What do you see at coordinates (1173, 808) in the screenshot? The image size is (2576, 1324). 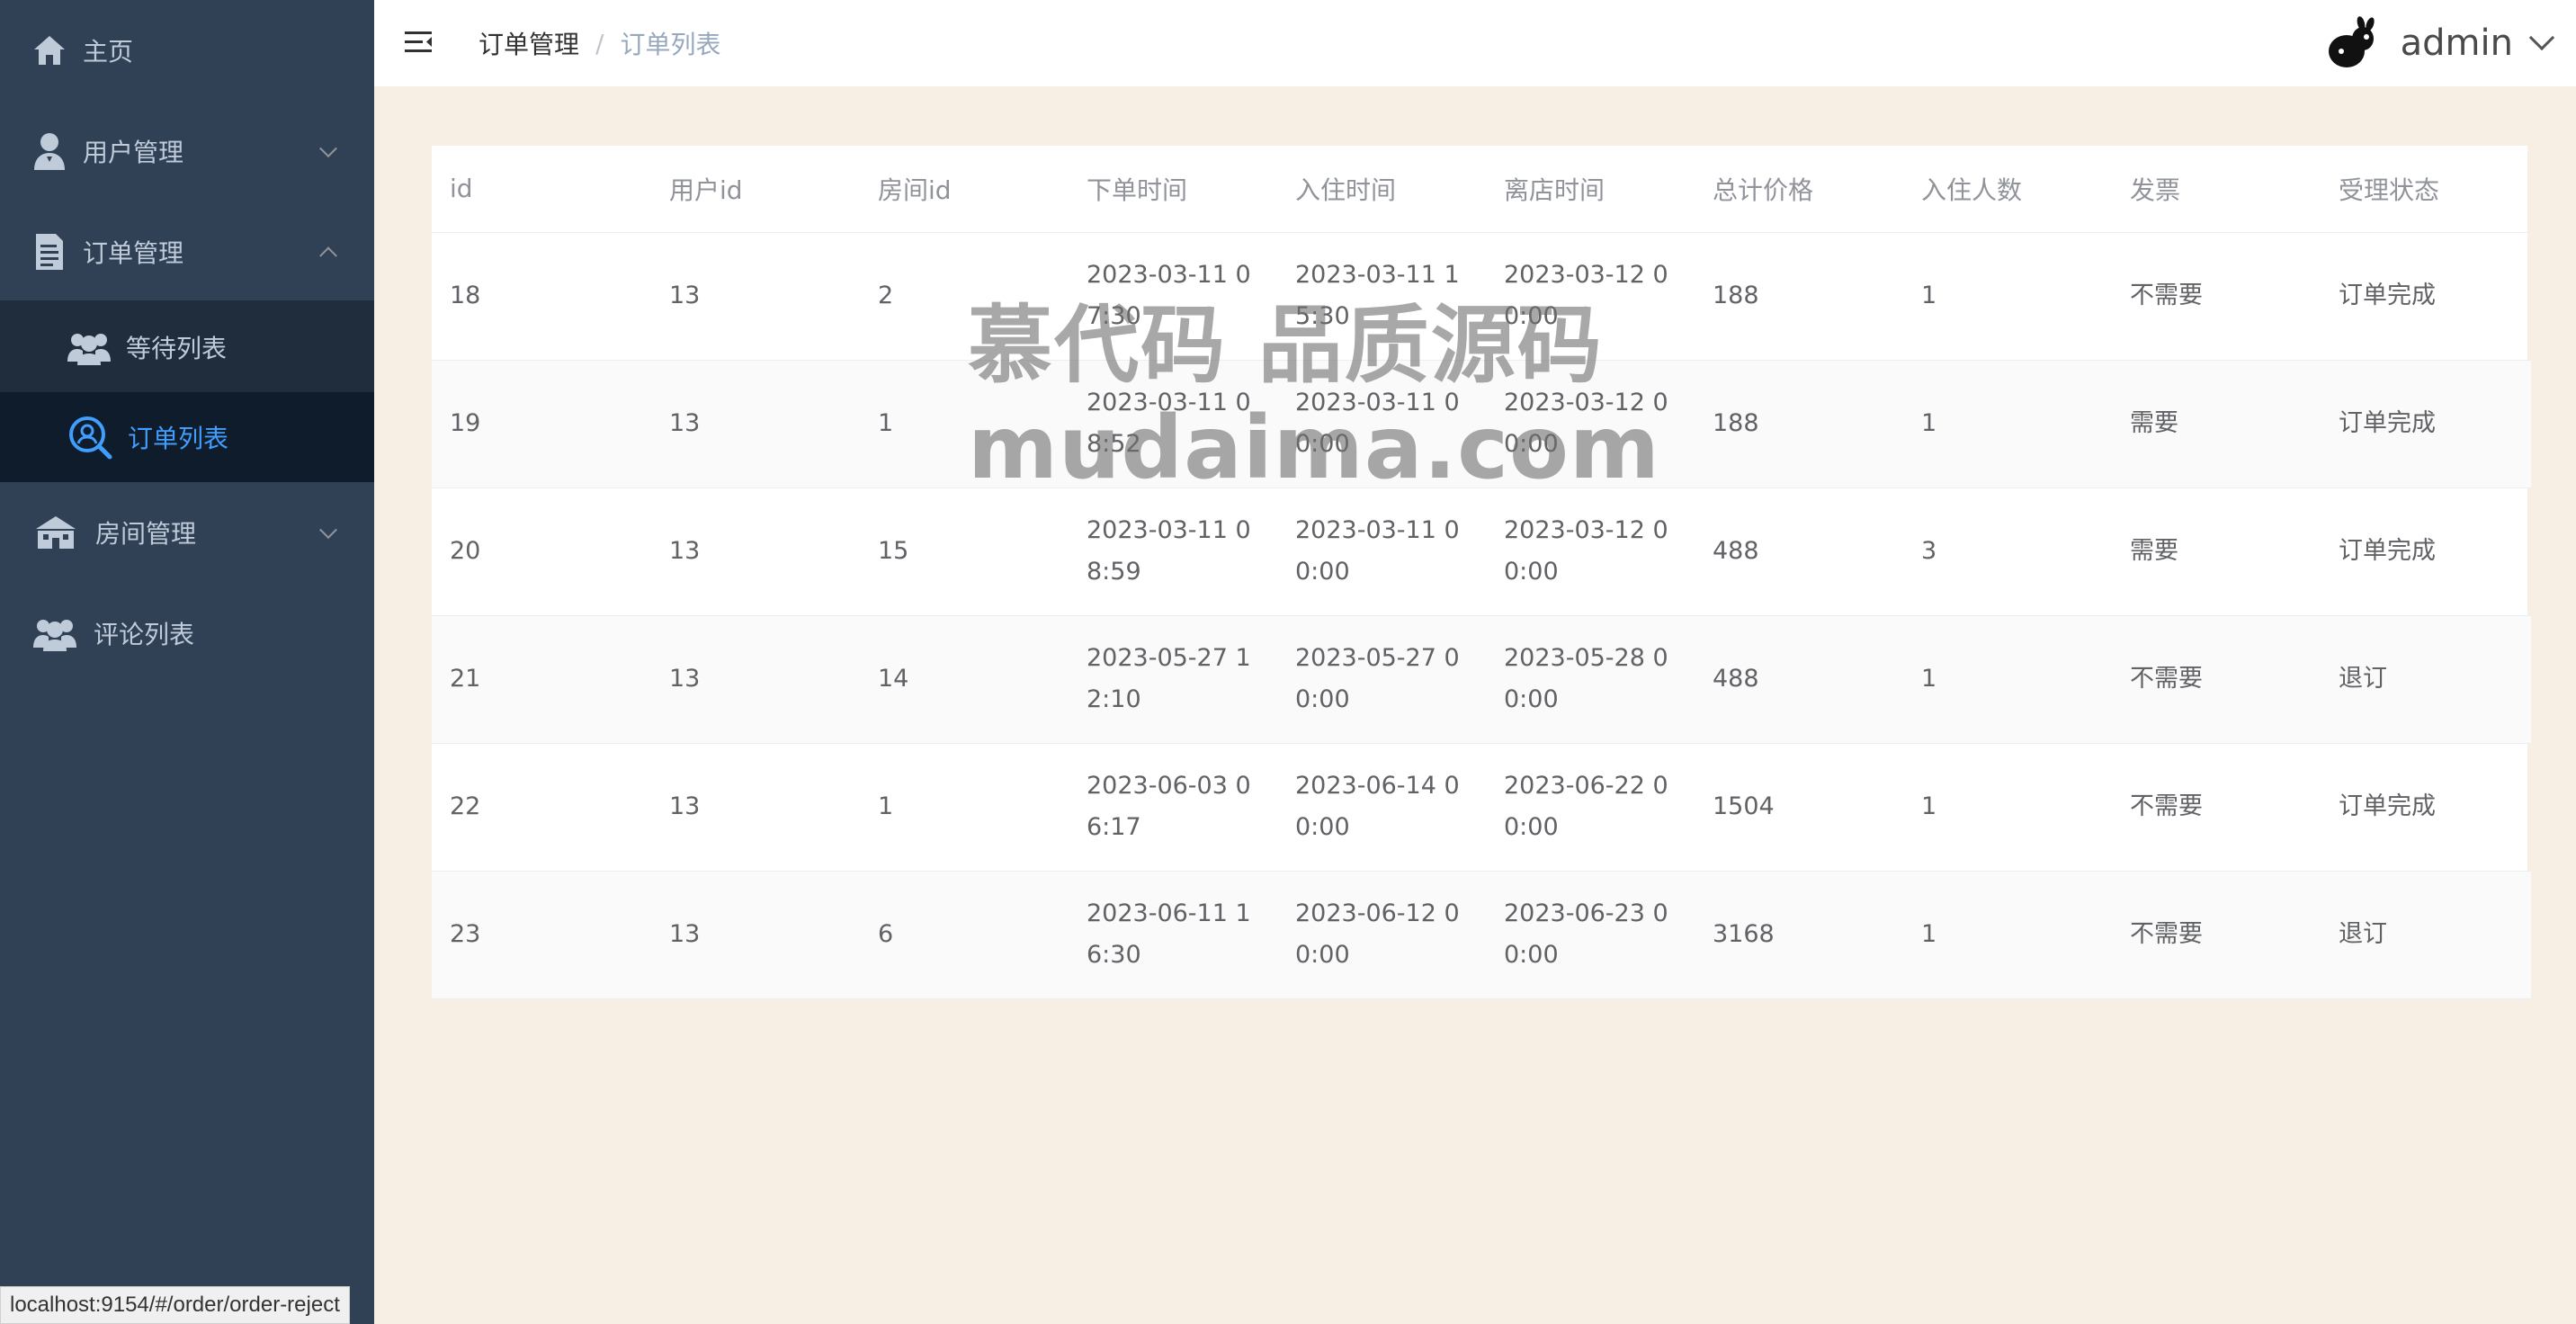 I see `table-cell: 2023-06-03 06:17` at bounding box center [1173, 808].